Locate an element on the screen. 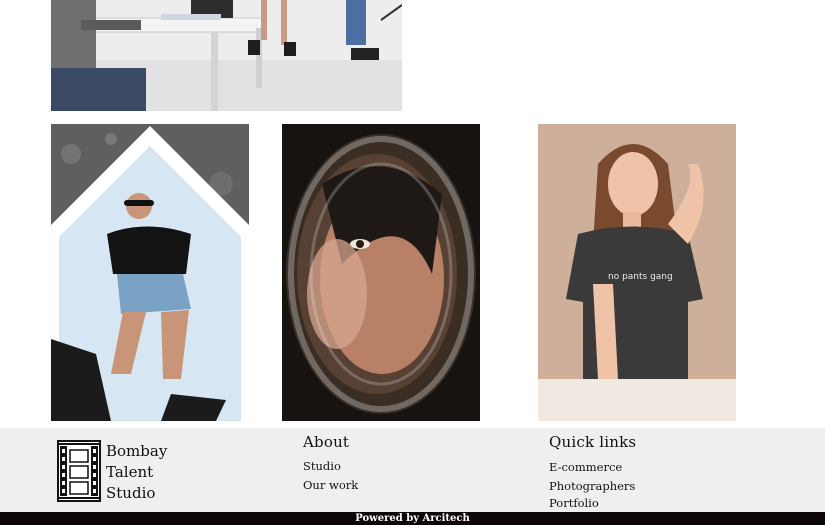  footer-about-column: About Studio Our work is located at coordinates (330, 464).